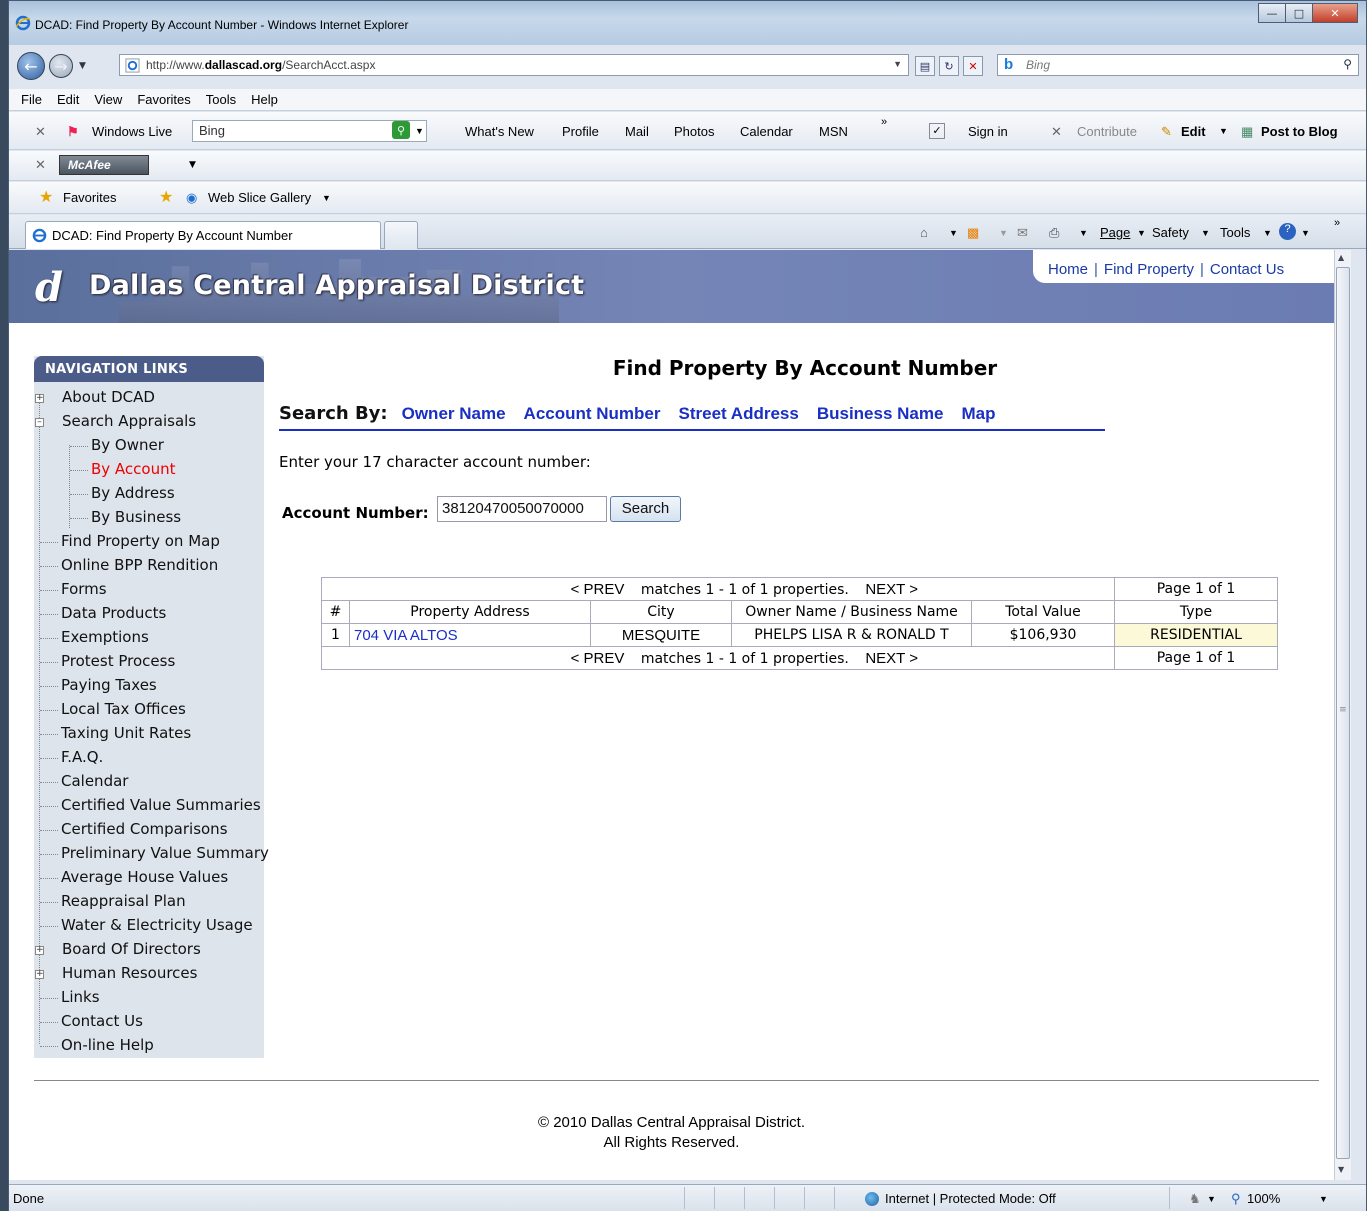 The image size is (1367, 1211). I want to click on menu-tools: Tools, so click(221, 99).